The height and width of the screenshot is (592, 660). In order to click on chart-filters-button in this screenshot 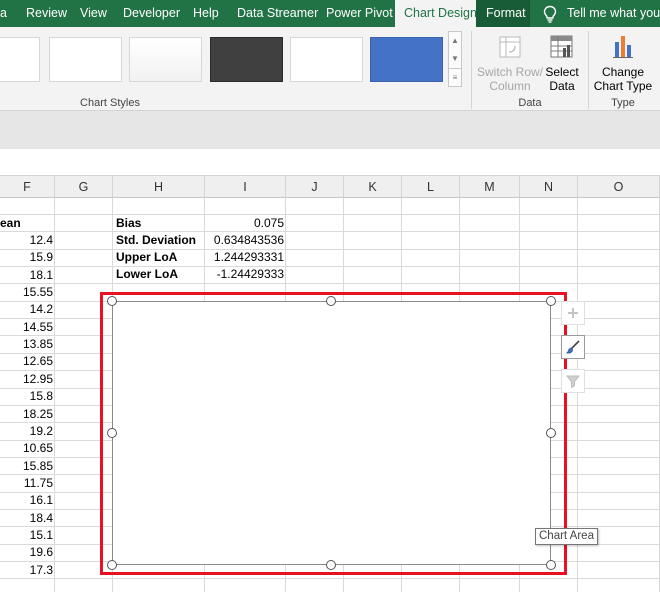, I will do `click(573, 381)`.